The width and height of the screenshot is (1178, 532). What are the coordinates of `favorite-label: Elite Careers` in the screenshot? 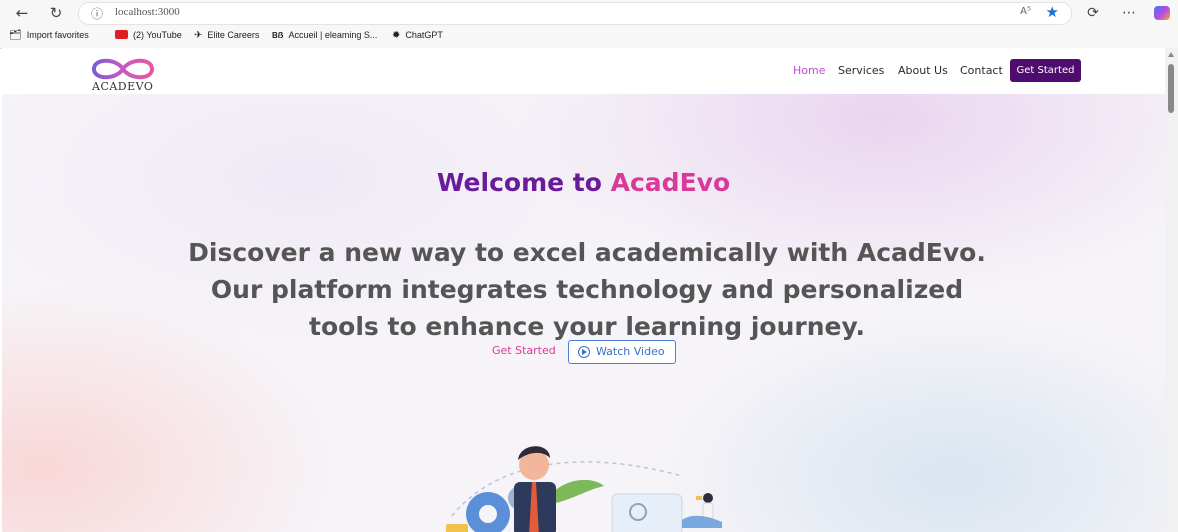 It's located at (233, 35).